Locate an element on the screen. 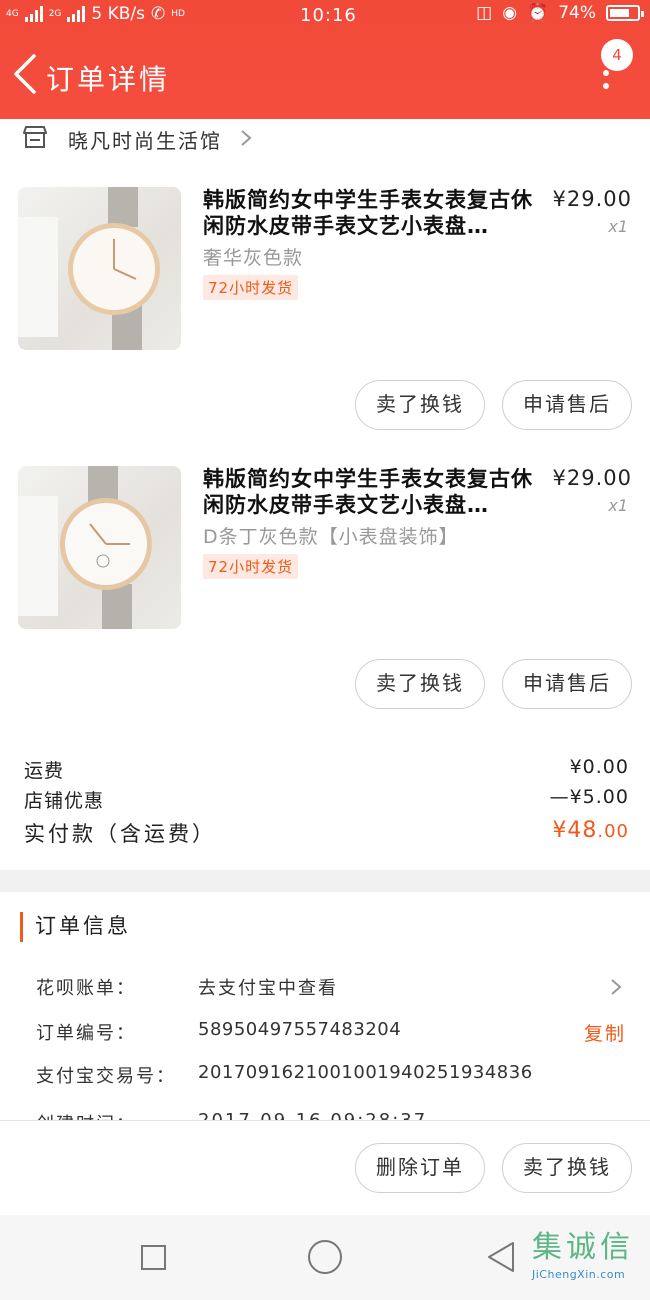 Image resolution: width=650 pixels, height=1300 pixels. info-value: 去支付宝中查看 is located at coordinates (268, 988).